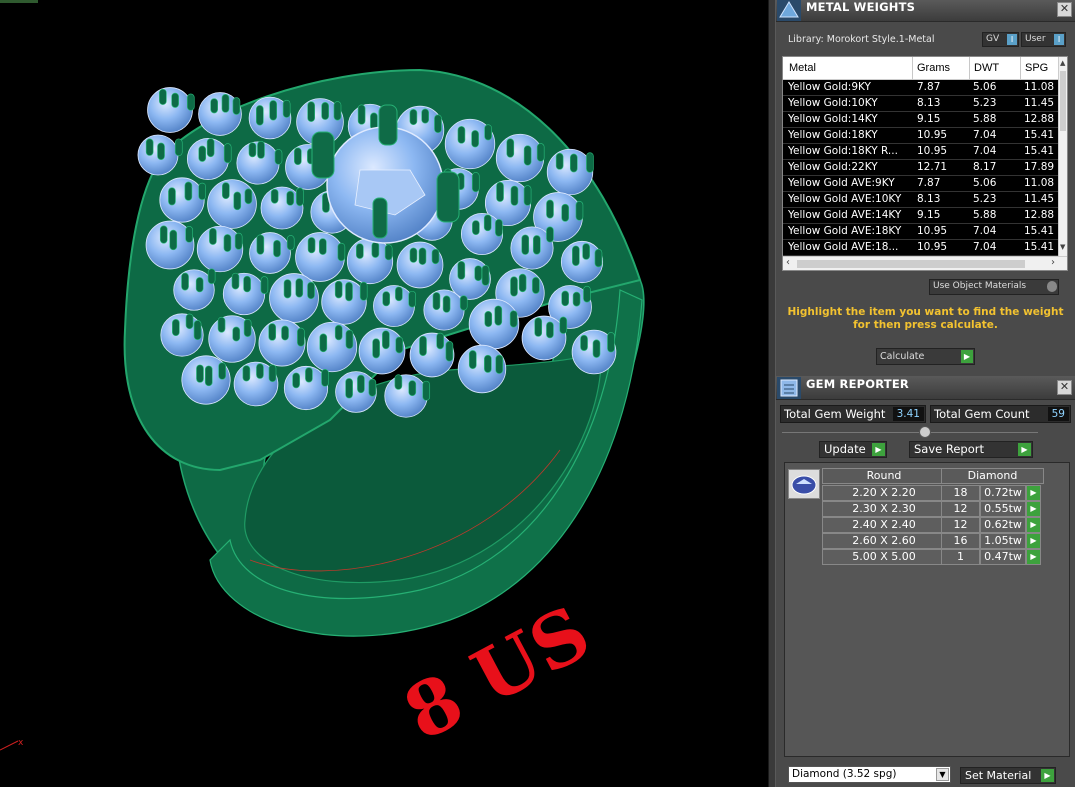 This screenshot has height=787, width=1075. Describe the element at coordinates (869, 774) in the screenshot. I see `material-select: Diamond (3.52 spg) ▼` at that location.